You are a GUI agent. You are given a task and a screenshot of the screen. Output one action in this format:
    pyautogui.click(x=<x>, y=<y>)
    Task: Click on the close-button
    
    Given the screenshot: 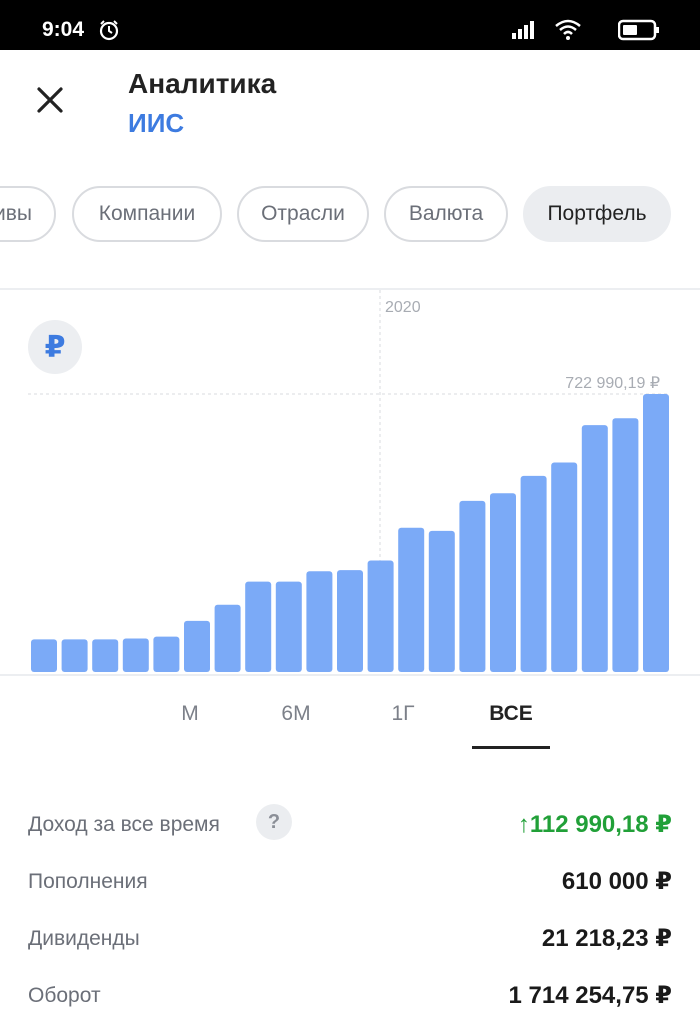 What is the action you would take?
    pyautogui.click(x=50, y=100)
    